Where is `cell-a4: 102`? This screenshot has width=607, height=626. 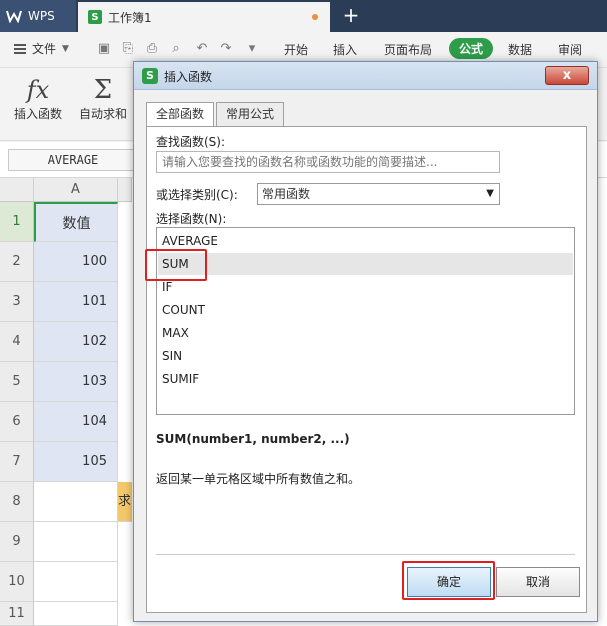
cell-a4: 102 is located at coordinates (76, 342).